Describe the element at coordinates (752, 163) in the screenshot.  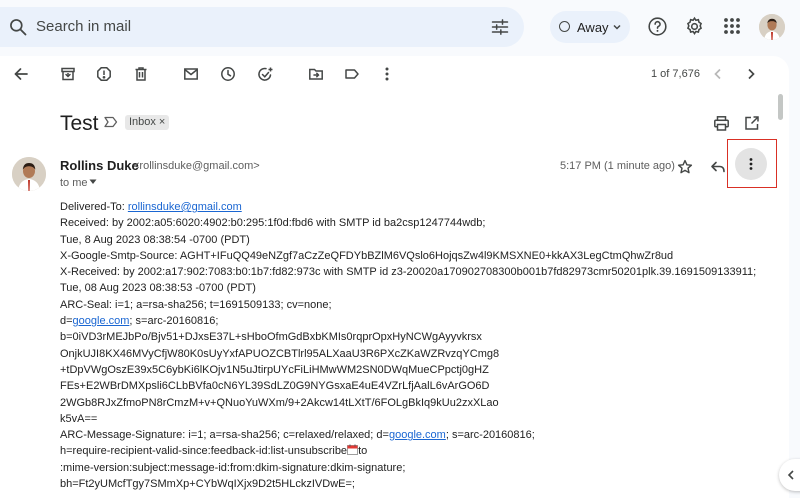
I see `highlight-box` at that location.